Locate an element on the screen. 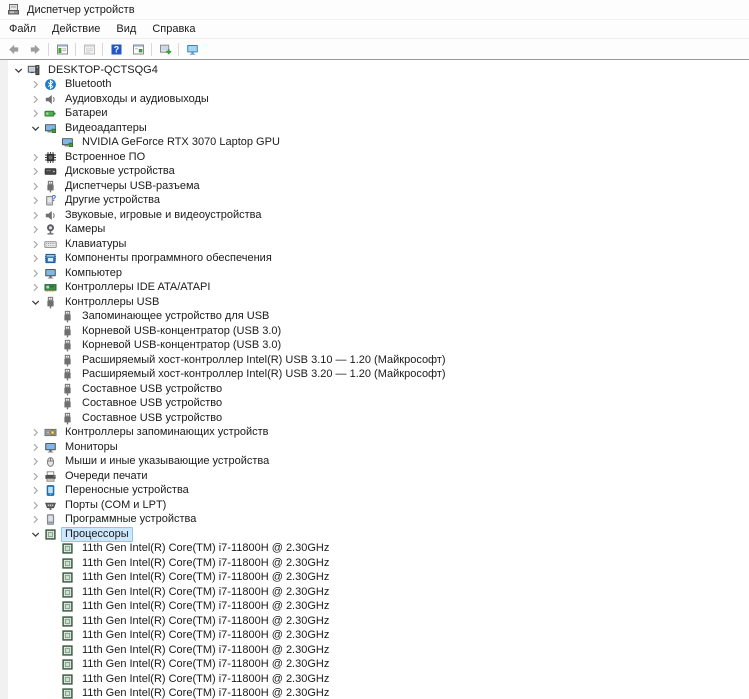 This screenshot has width=749, height=699. tree-row-keyboards: Клавиатуры is located at coordinates (378, 244).